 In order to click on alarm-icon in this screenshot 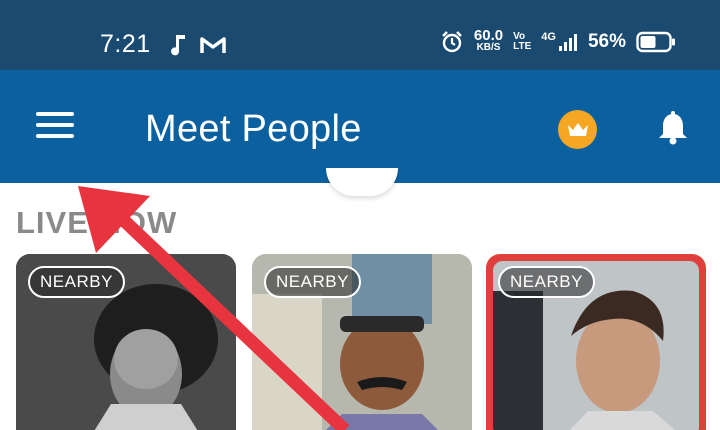, I will do `click(452, 42)`.